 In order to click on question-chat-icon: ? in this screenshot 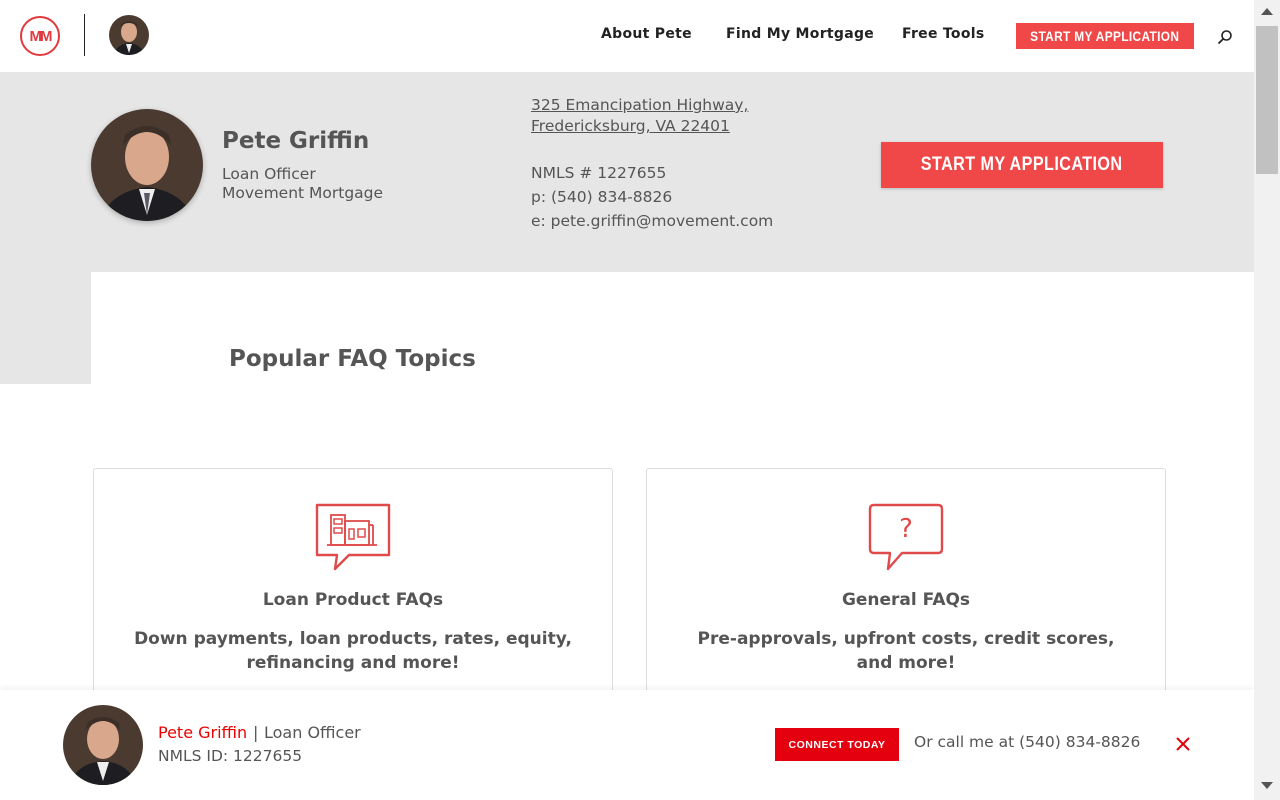, I will do `click(906, 537)`.